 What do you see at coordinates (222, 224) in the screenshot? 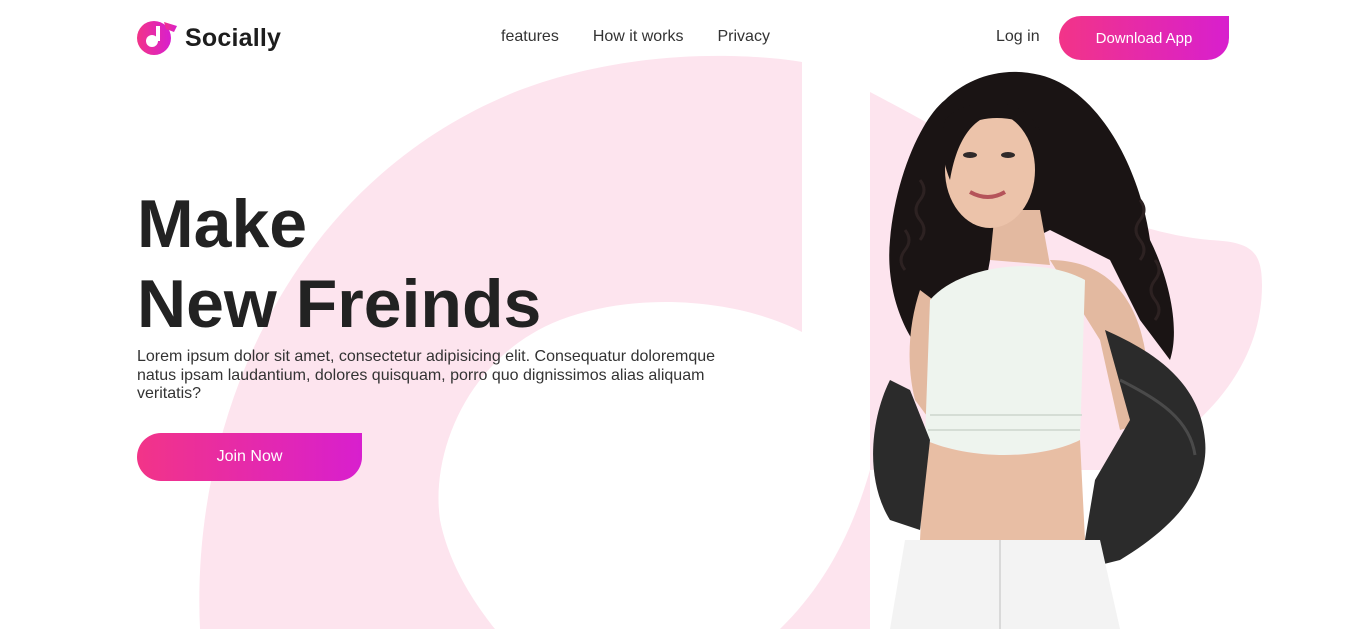
I see `hero-title-line-1: Make` at bounding box center [222, 224].